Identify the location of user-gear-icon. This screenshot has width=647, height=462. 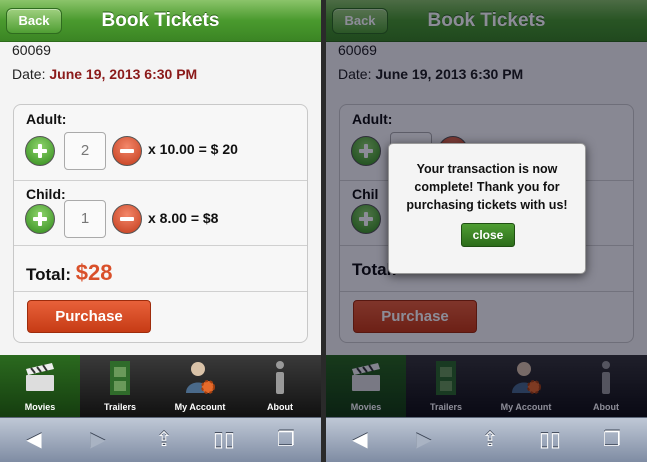
(200, 378).